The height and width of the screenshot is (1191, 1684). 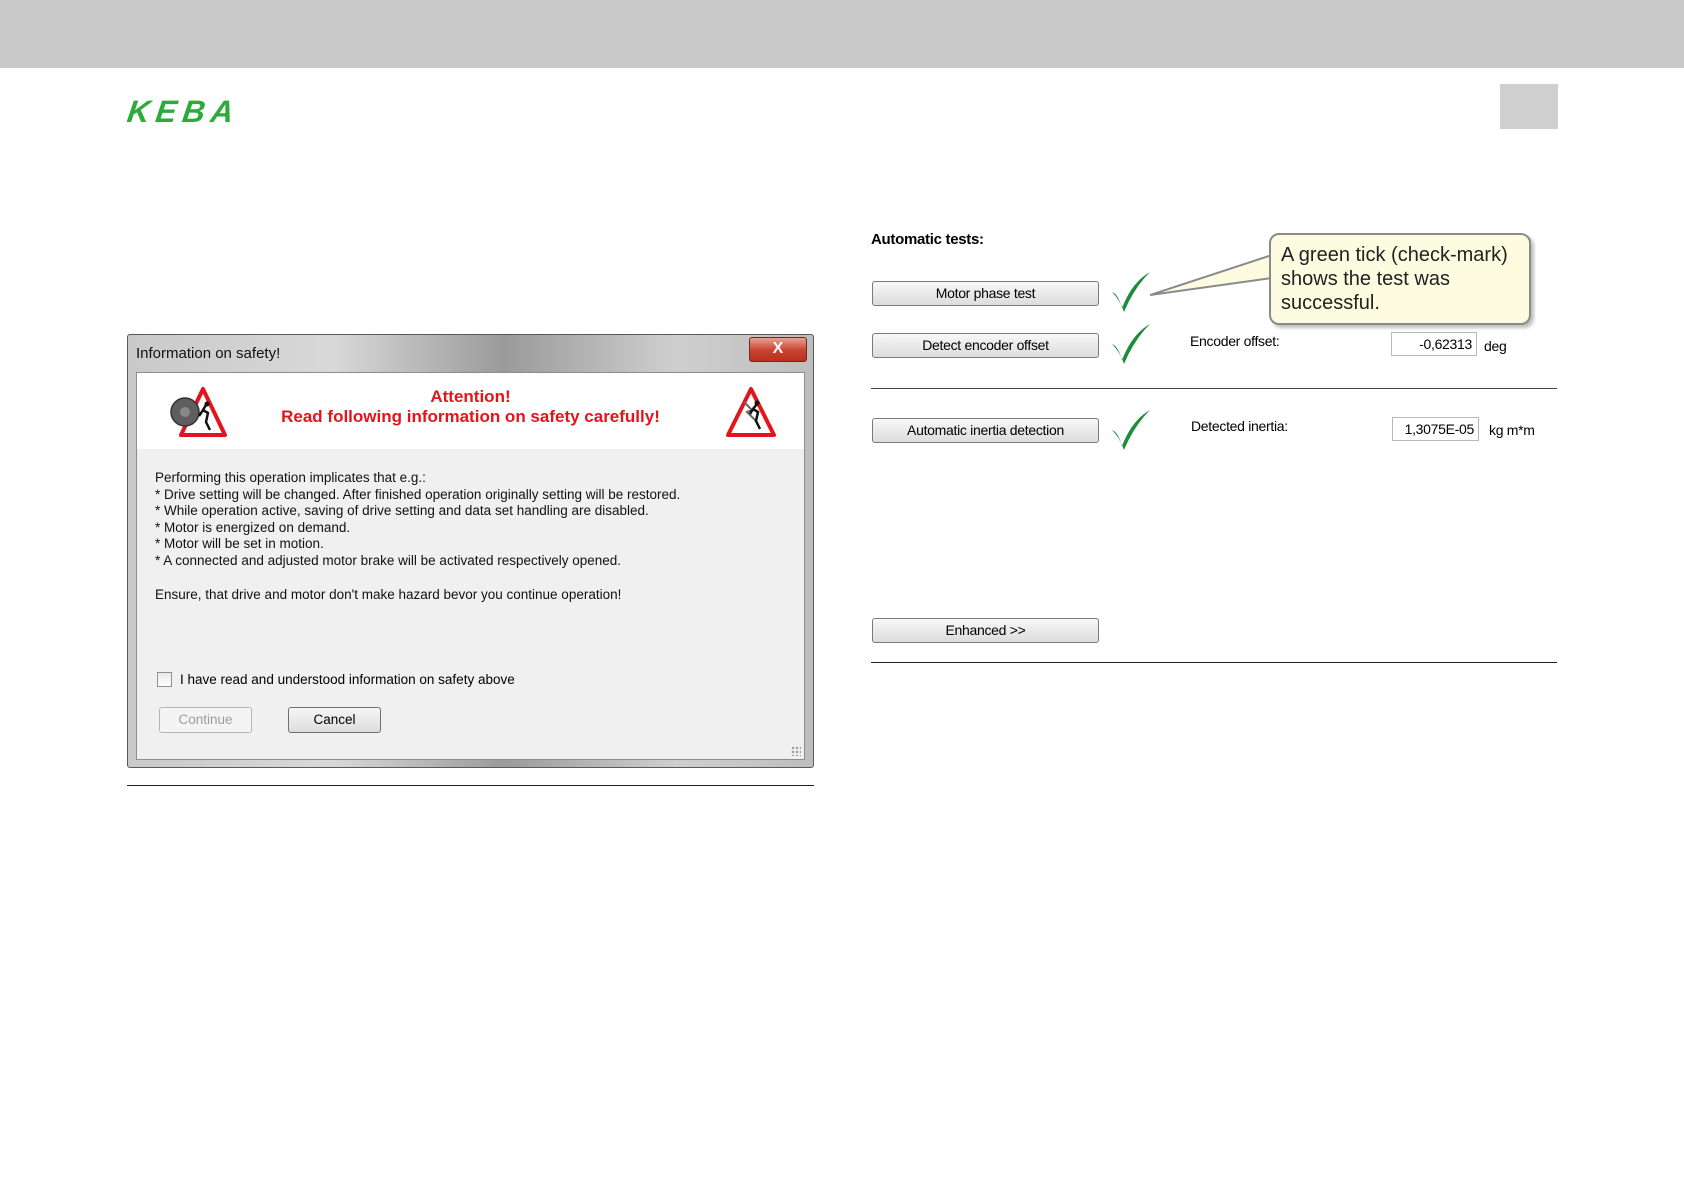 I want to click on divider-left, so click(x=470, y=785).